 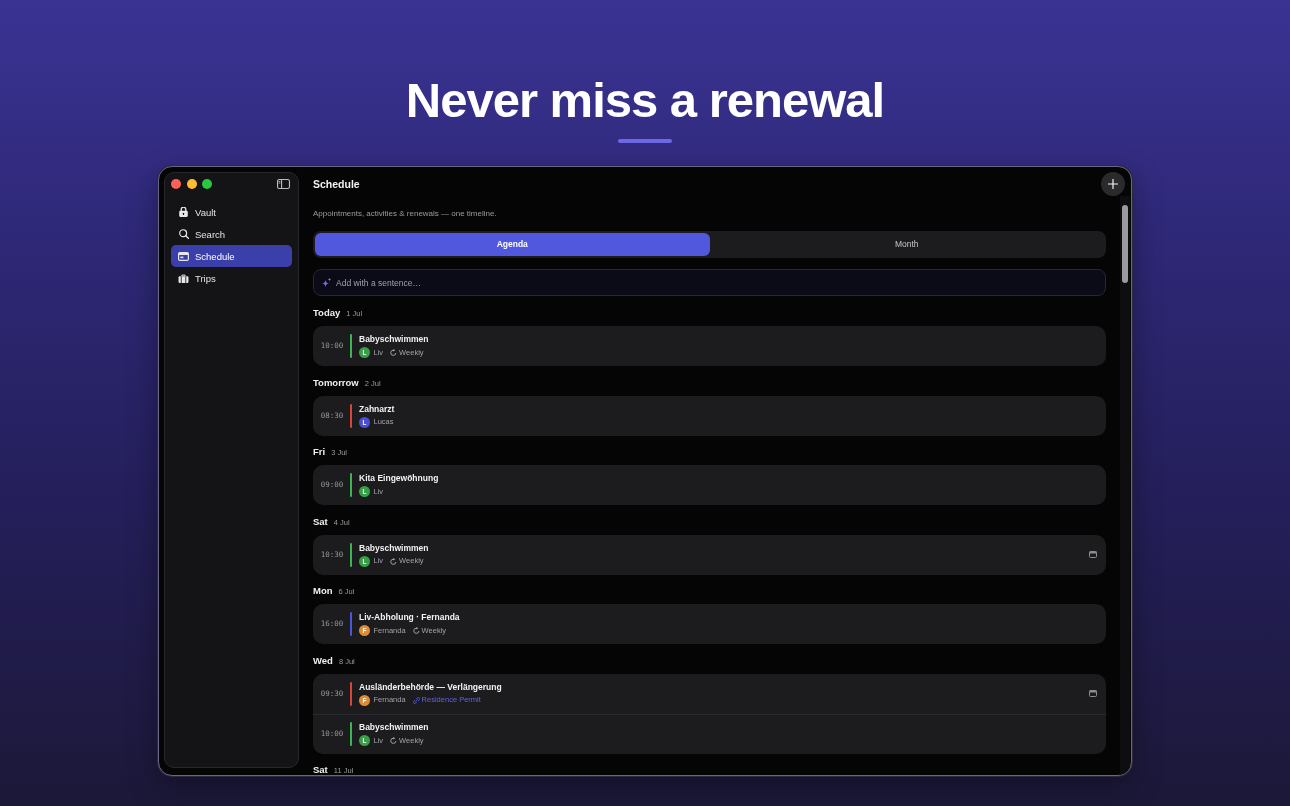 I want to click on link-icon, so click(x=416, y=700).